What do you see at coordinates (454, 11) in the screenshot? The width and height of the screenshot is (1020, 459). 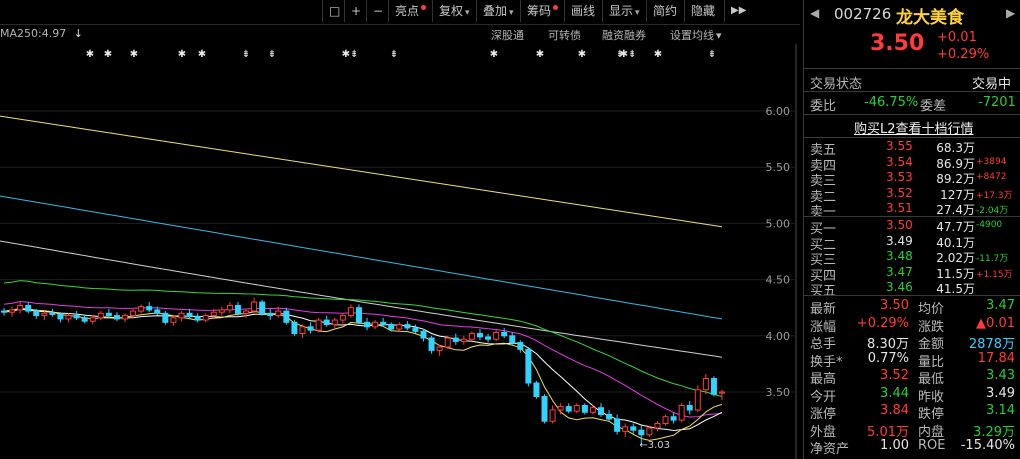 I see `toolbar-button-4: 复权 ▾` at bounding box center [454, 11].